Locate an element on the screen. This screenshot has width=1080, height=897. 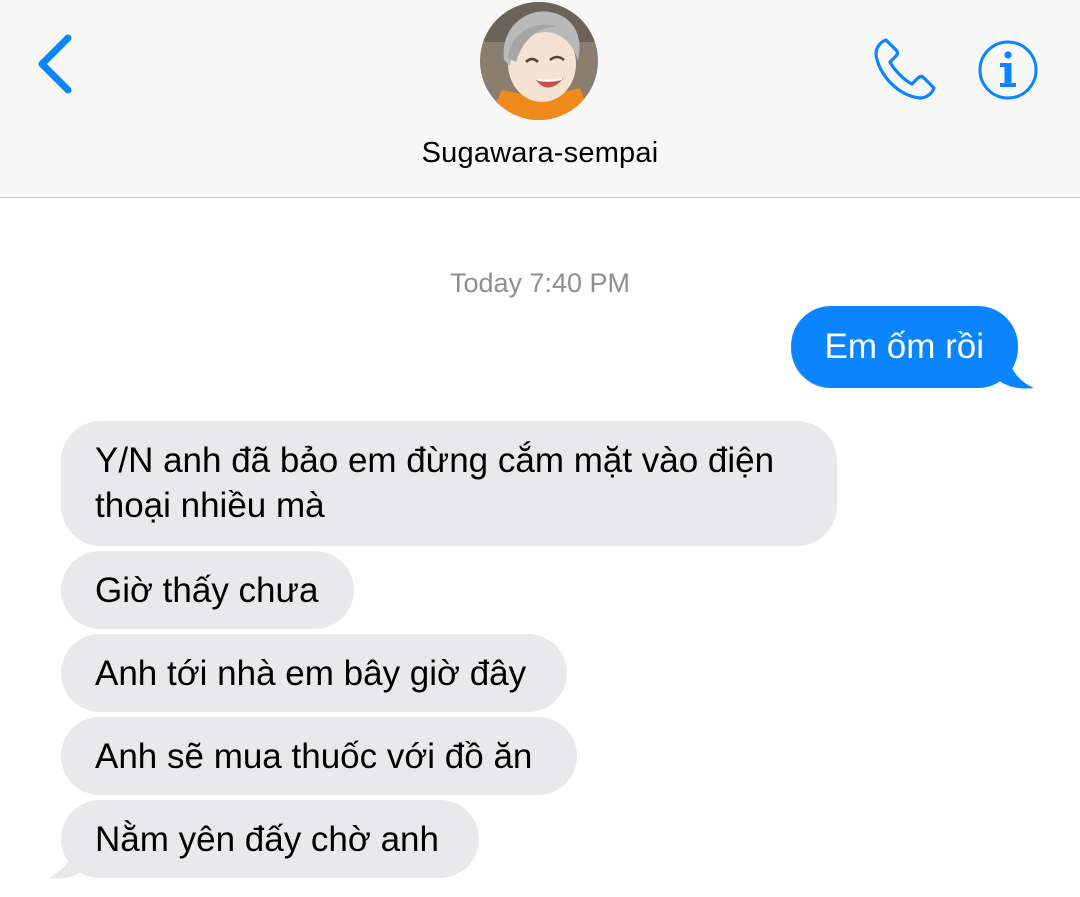
received-message-bubble: Nằm yên đấy chờ anh is located at coordinates (270, 839).